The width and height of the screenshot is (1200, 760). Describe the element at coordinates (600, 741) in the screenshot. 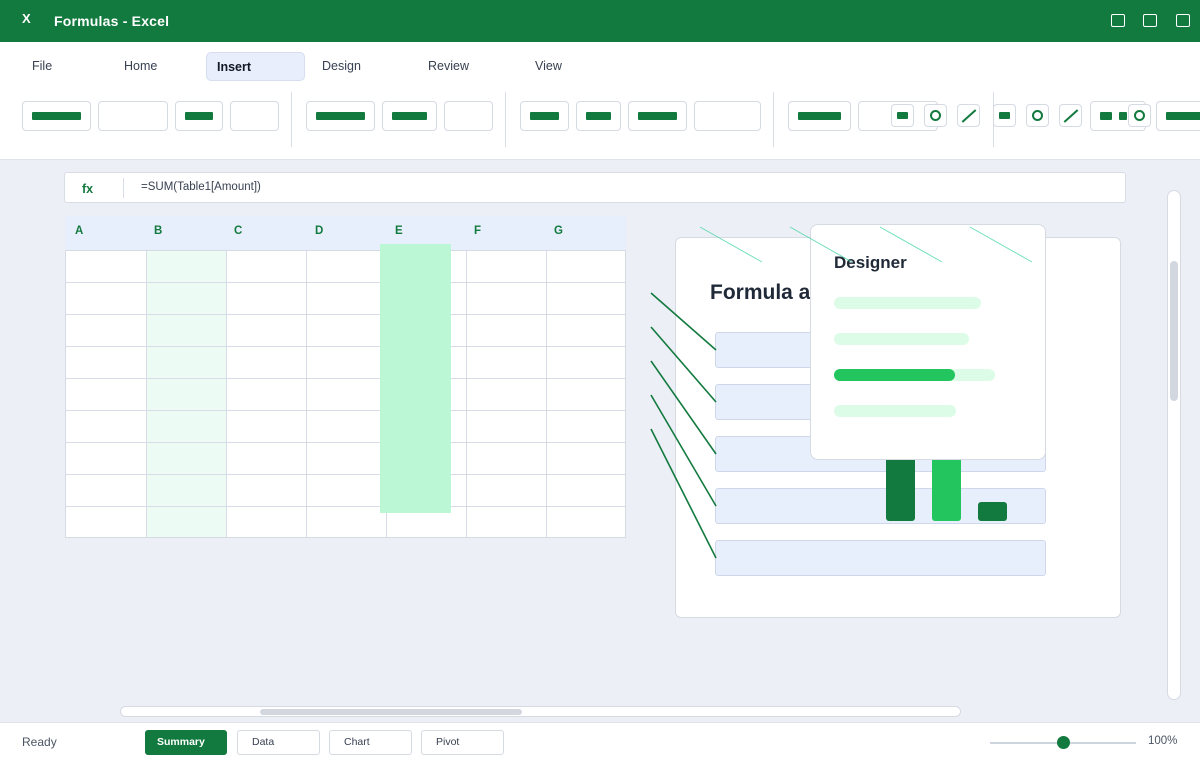

I see `status-bar: Ready Summary Data Chart Pivot 100%` at that location.